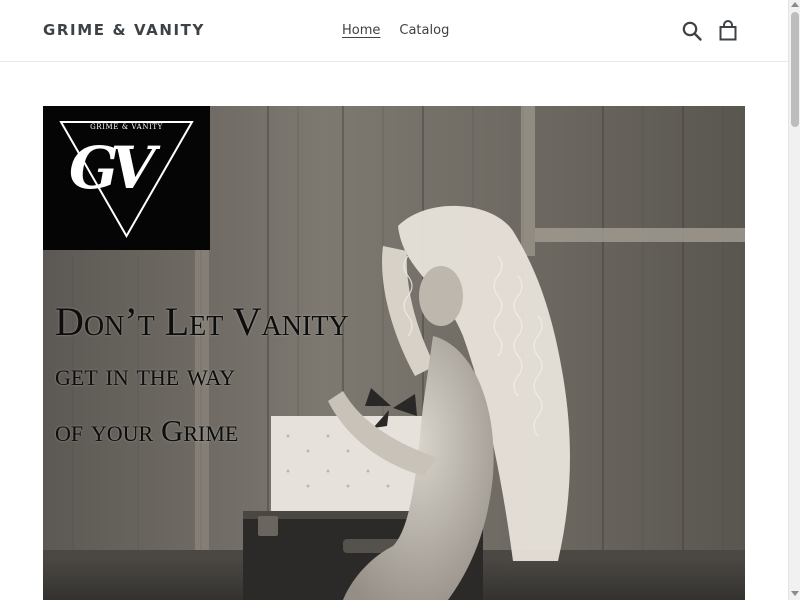 The image size is (800, 600). I want to click on cart-icon, so click(728, 31).